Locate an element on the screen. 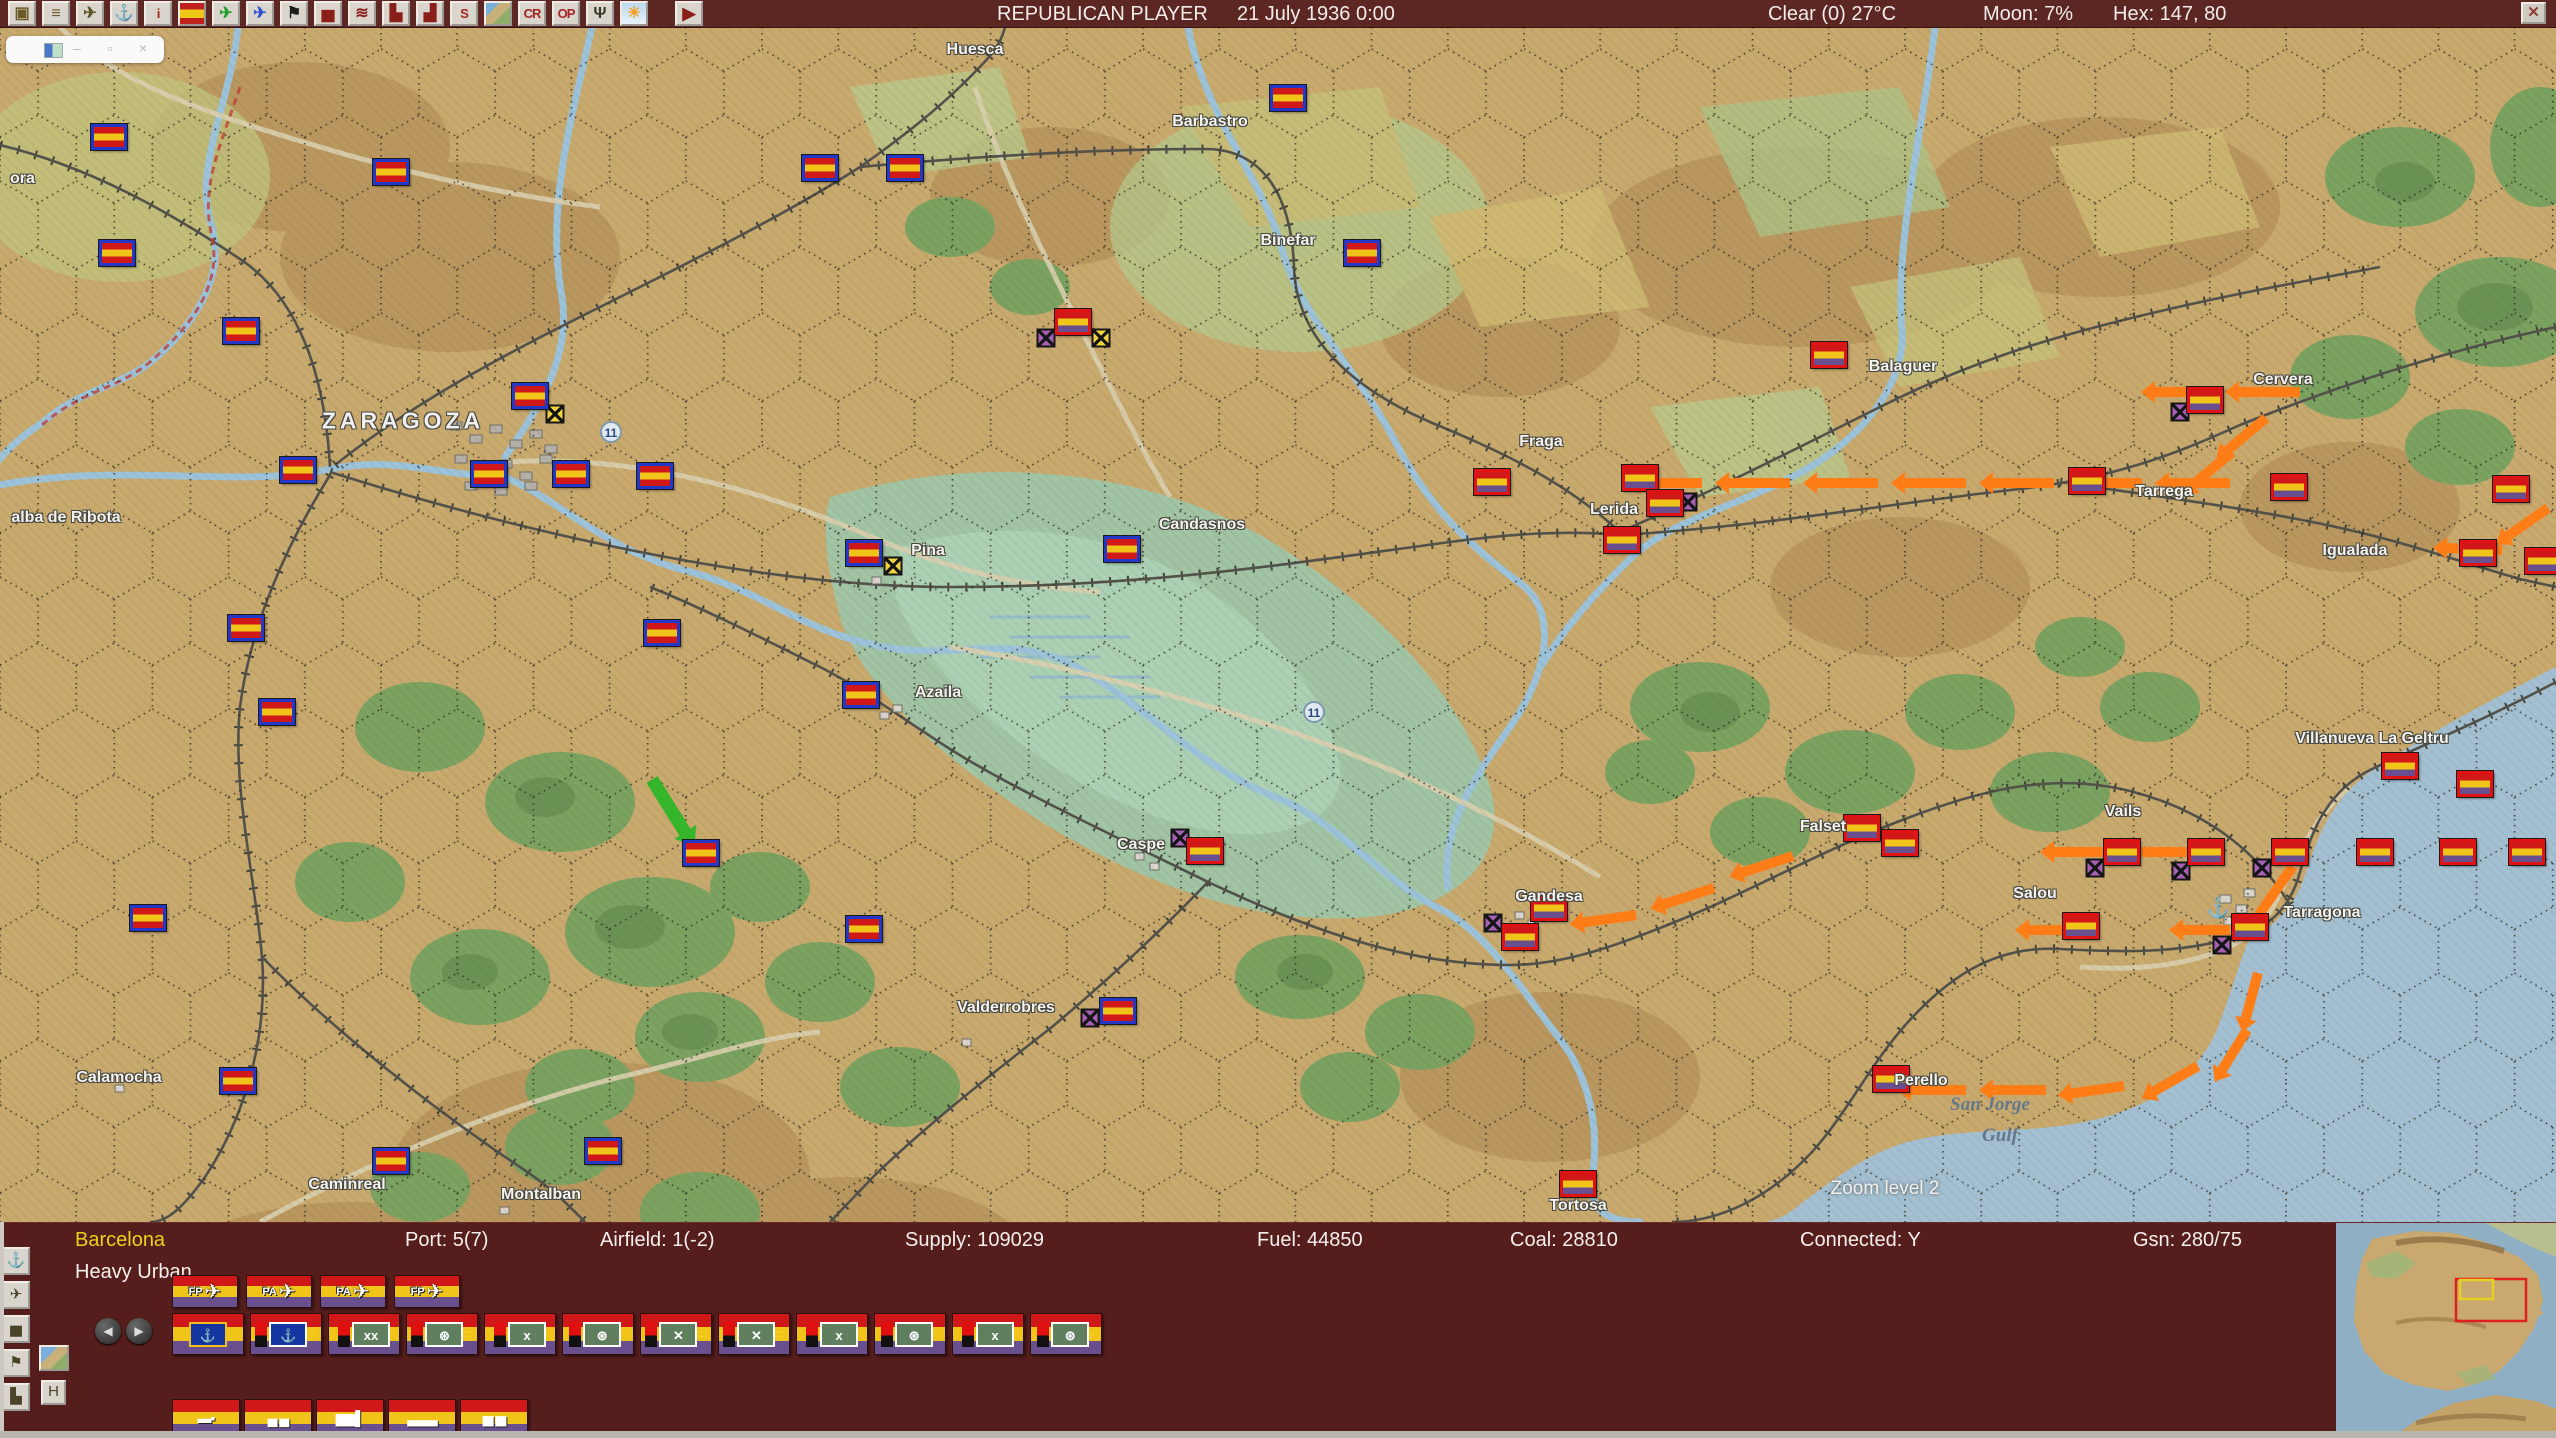 Image resolution: width=2556 pixels, height=1438 pixels. air-losses-icon: ✈ is located at coordinates (90, 13).